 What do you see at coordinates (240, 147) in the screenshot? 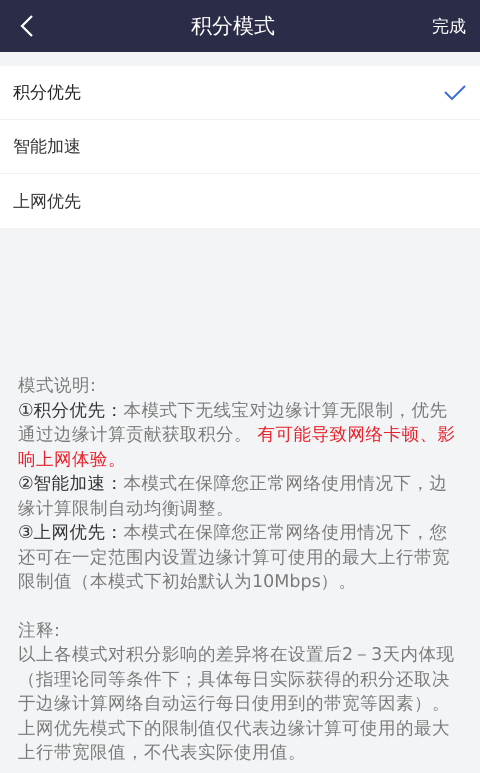
I see `mode-option: 智能加速` at bounding box center [240, 147].